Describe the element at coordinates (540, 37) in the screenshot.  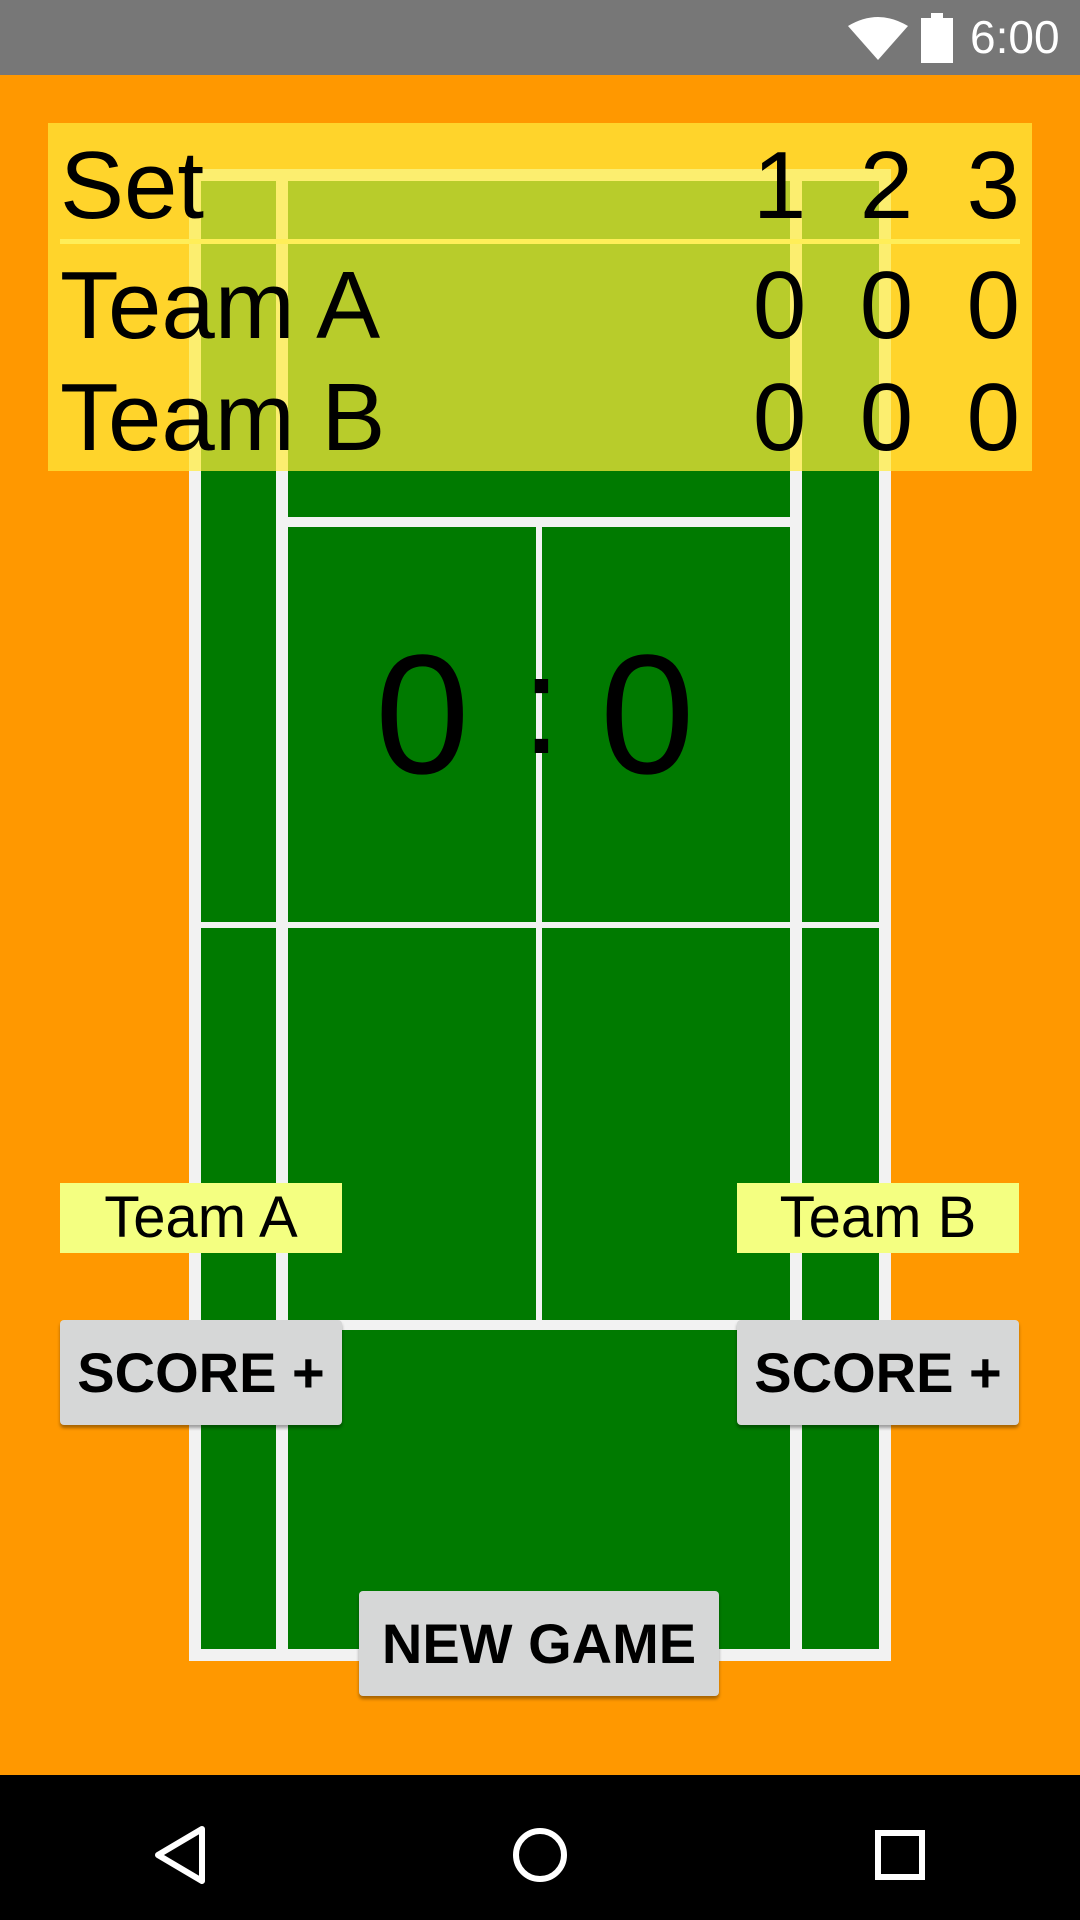
I see `status-bar: 6:00` at that location.